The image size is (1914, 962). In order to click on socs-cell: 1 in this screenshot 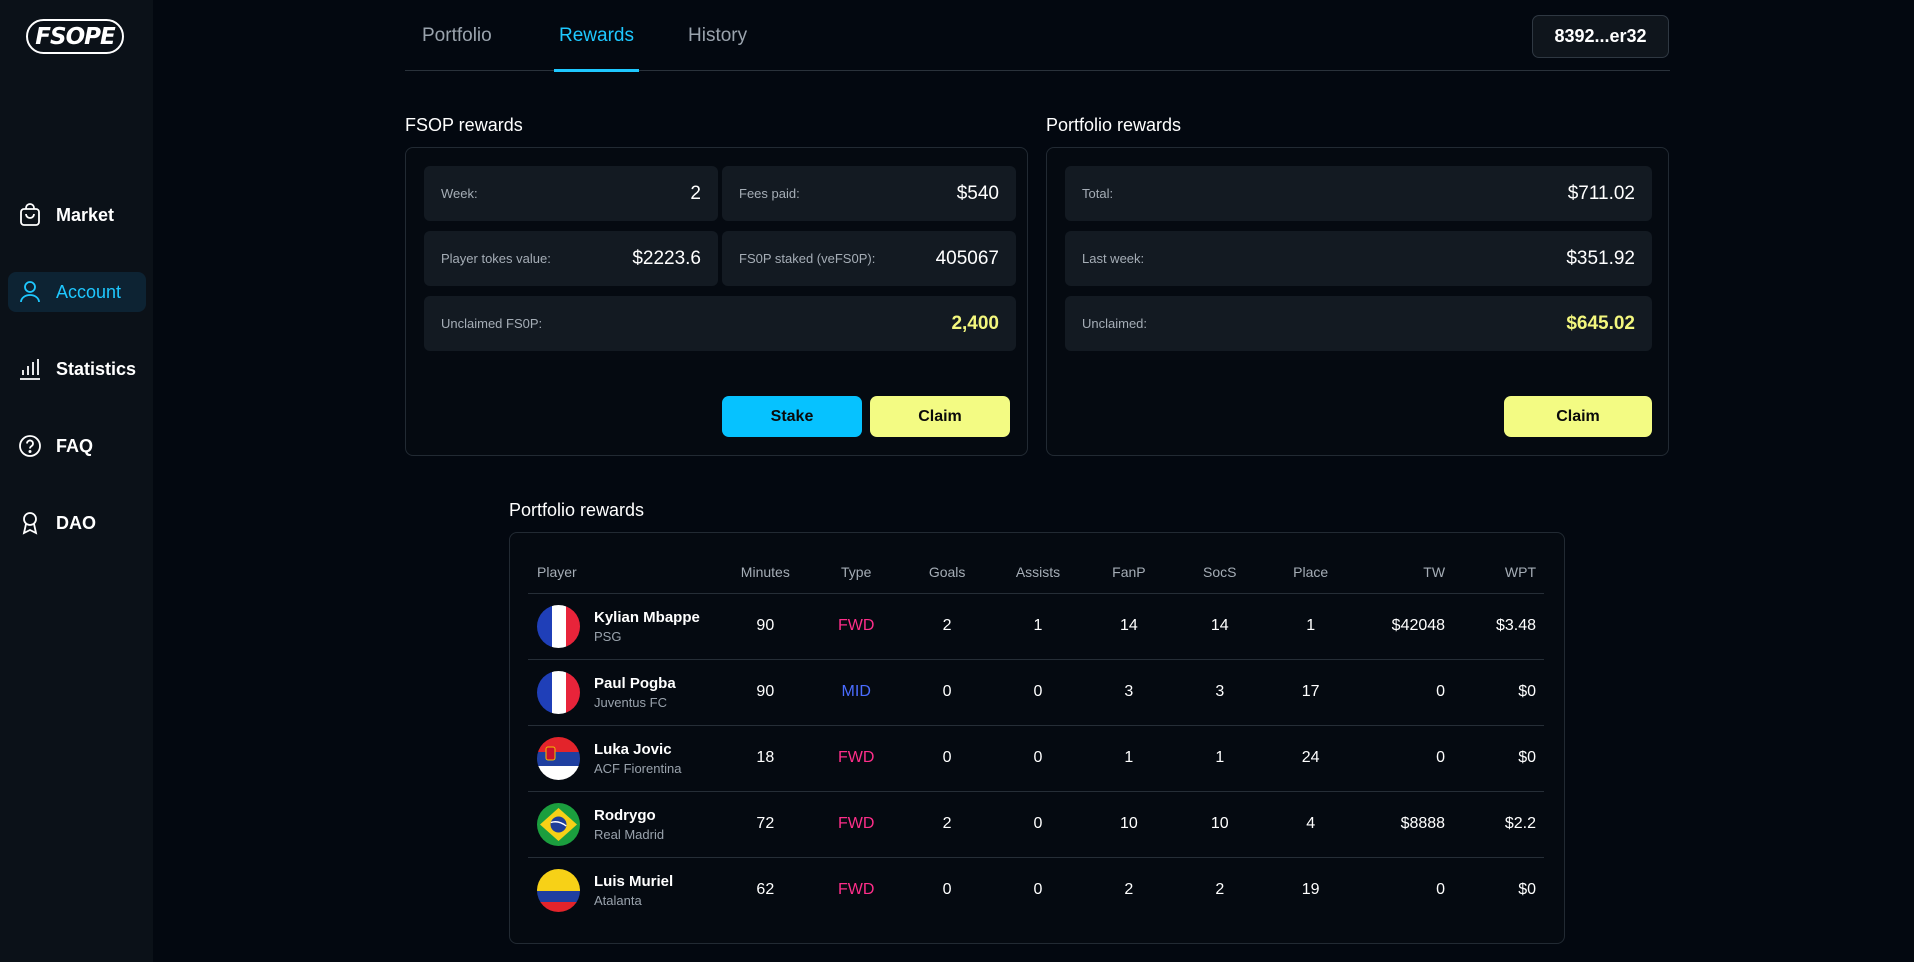, I will do `click(1220, 758)`.